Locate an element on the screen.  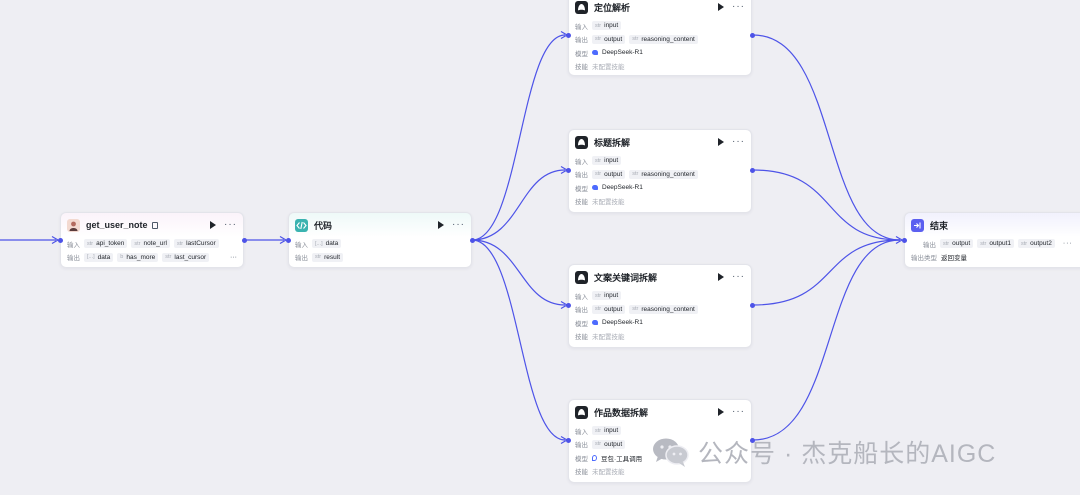
watermark: 公众号 · 杰克船长的AIGC is located at coordinates (824, 452).